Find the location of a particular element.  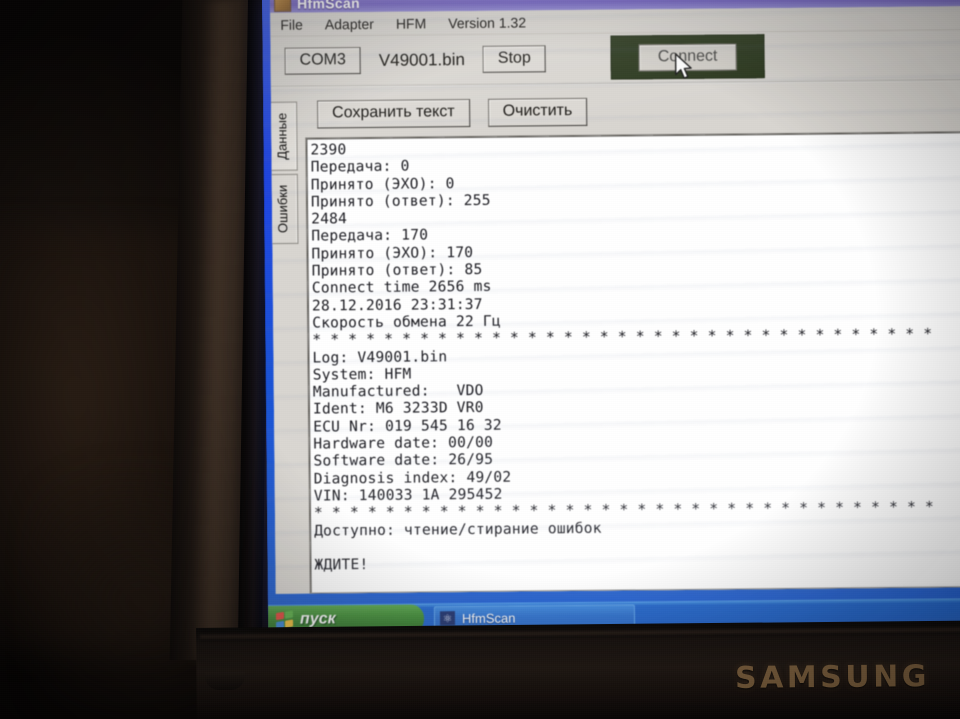

save-text-button: Сохранить текст is located at coordinates (393, 114).